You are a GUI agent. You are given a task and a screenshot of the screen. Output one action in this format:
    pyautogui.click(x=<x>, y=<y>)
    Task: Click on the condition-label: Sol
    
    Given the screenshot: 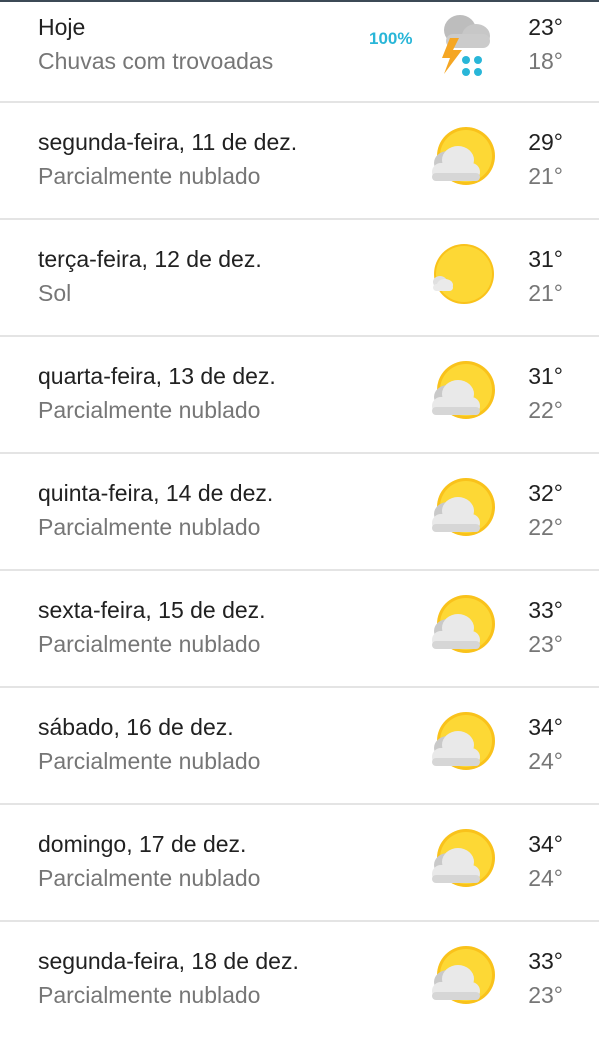 What is the action you would take?
    pyautogui.click(x=55, y=293)
    